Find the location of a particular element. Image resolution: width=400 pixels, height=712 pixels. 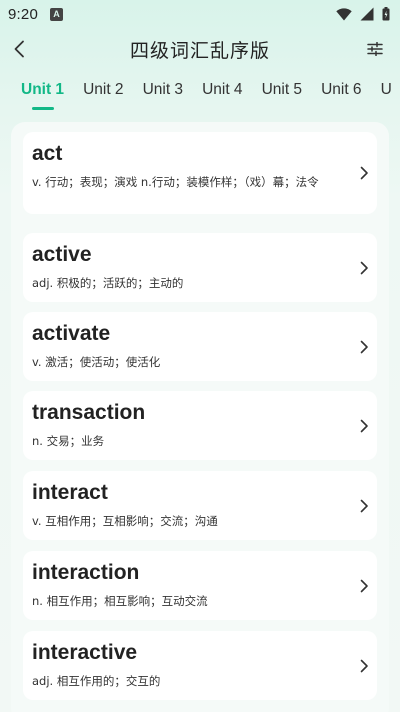

word-meaning: adj. 相互作用的；交互的 is located at coordinates (96, 681).